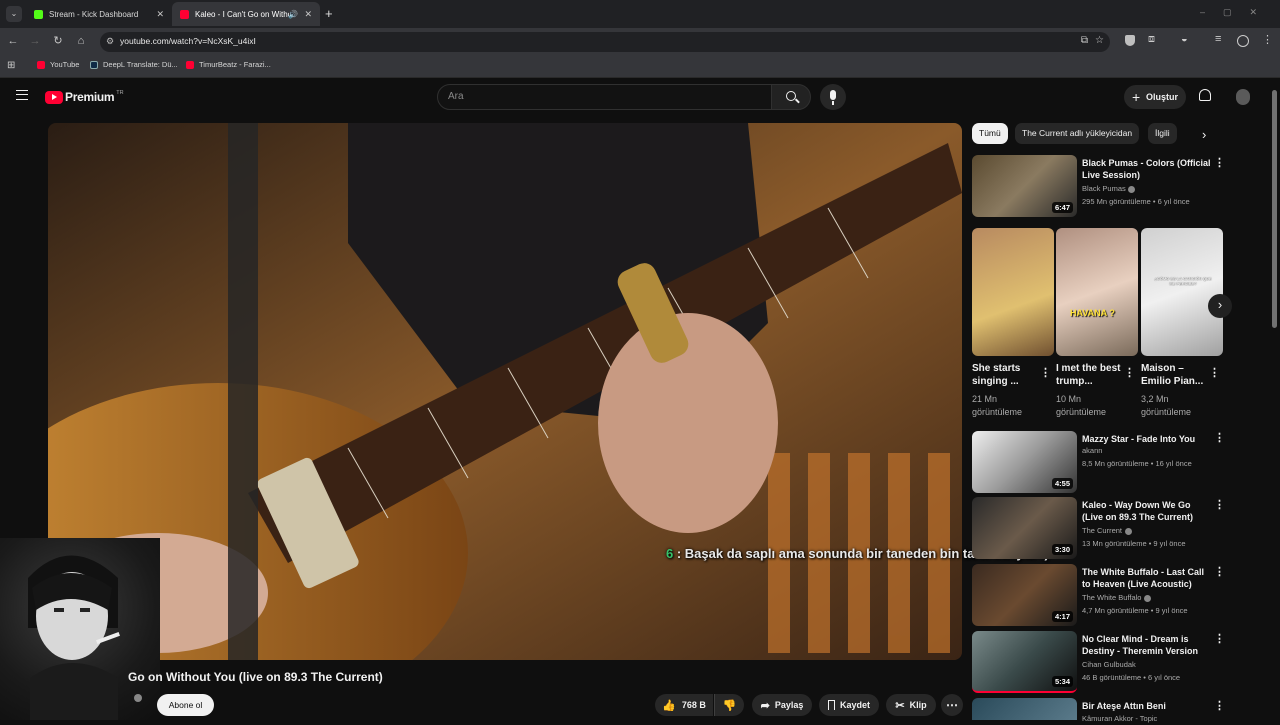 The height and width of the screenshot is (725, 1280). What do you see at coordinates (1062, 681) in the screenshot?
I see `duration-badge: 5:34` at bounding box center [1062, 681].